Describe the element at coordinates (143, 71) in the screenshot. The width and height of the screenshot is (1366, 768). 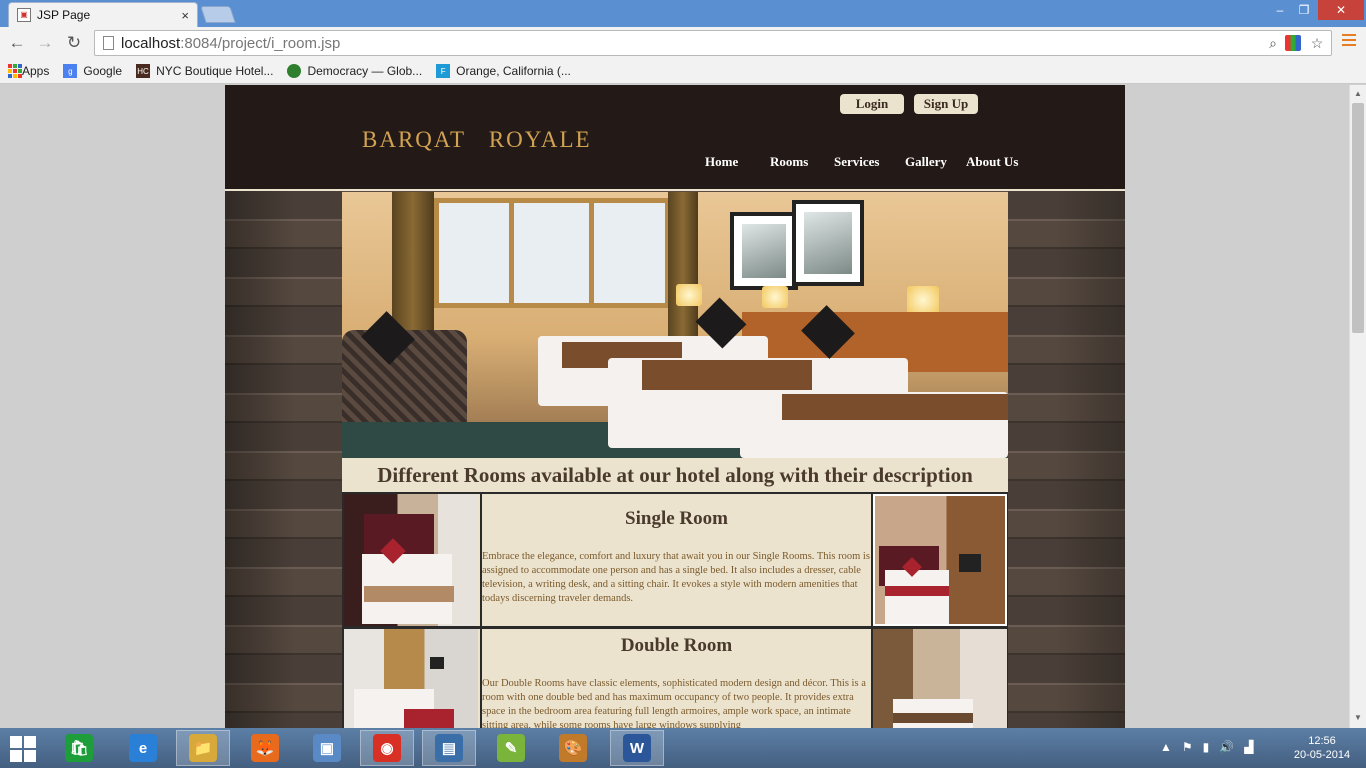
I see `hc-icon: HC` at that location.